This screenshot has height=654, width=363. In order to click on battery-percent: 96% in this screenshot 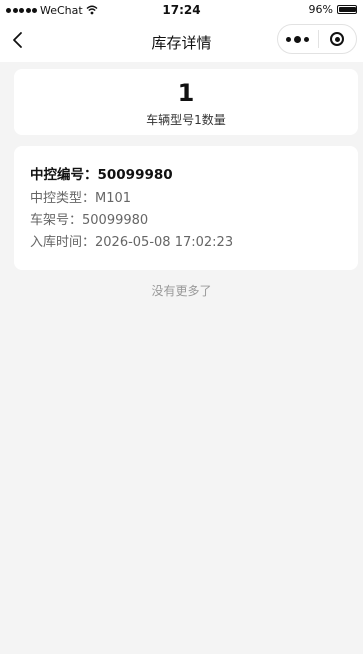, I will do `click(320, 9)`.